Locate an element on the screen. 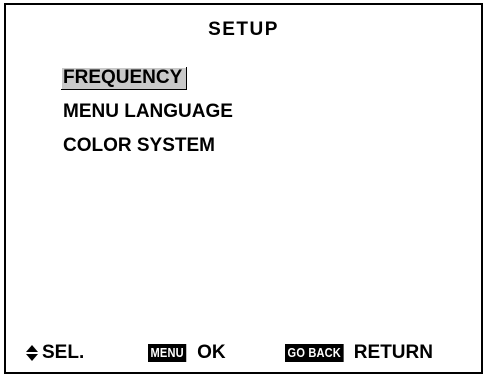  menu-item-label: MENU LANGUAGE is located at coordinates (148, 111).